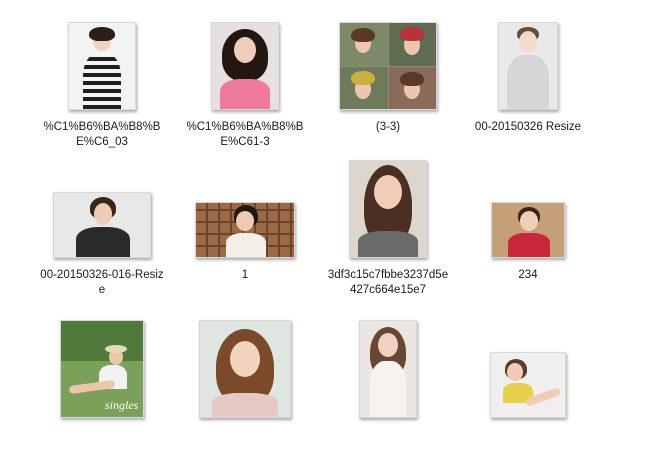 This screenshot has height=461, width=651. I want to click on file-item: singles, so click(102, 369).